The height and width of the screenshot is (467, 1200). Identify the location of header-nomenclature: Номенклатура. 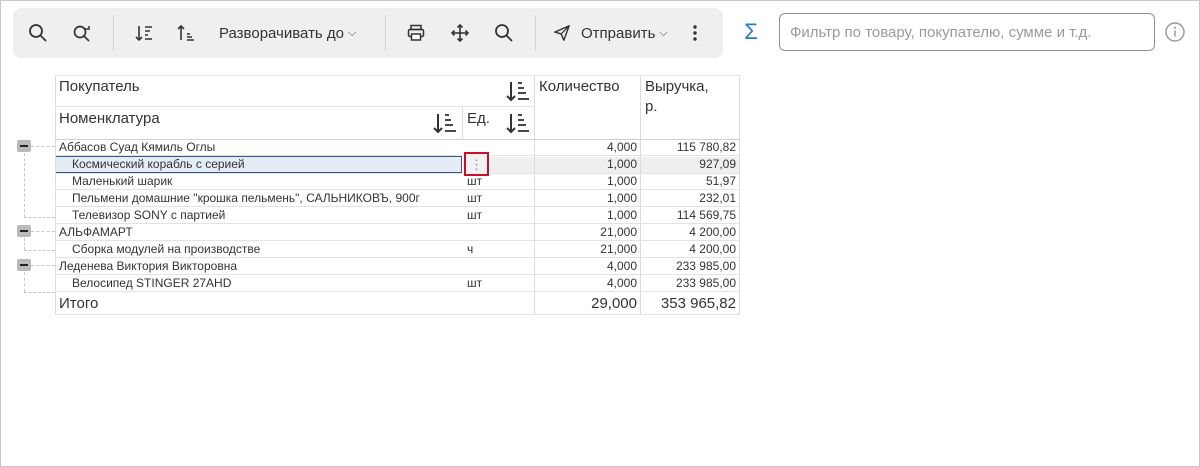
(109, 118).